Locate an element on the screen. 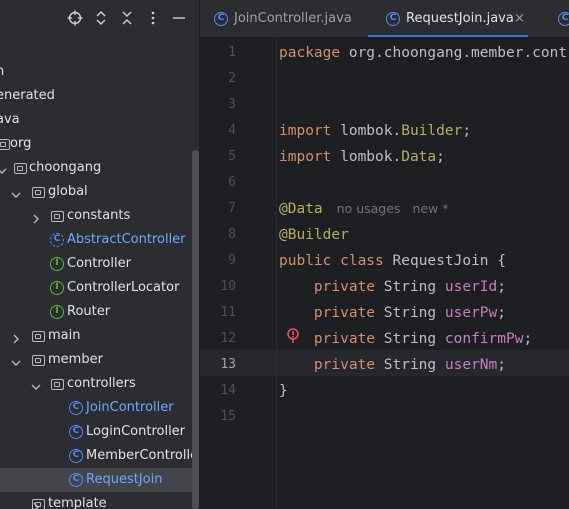 This screenshot has height=509, width=569. sidebar-scrollbar is located at coordinates (195, 329).